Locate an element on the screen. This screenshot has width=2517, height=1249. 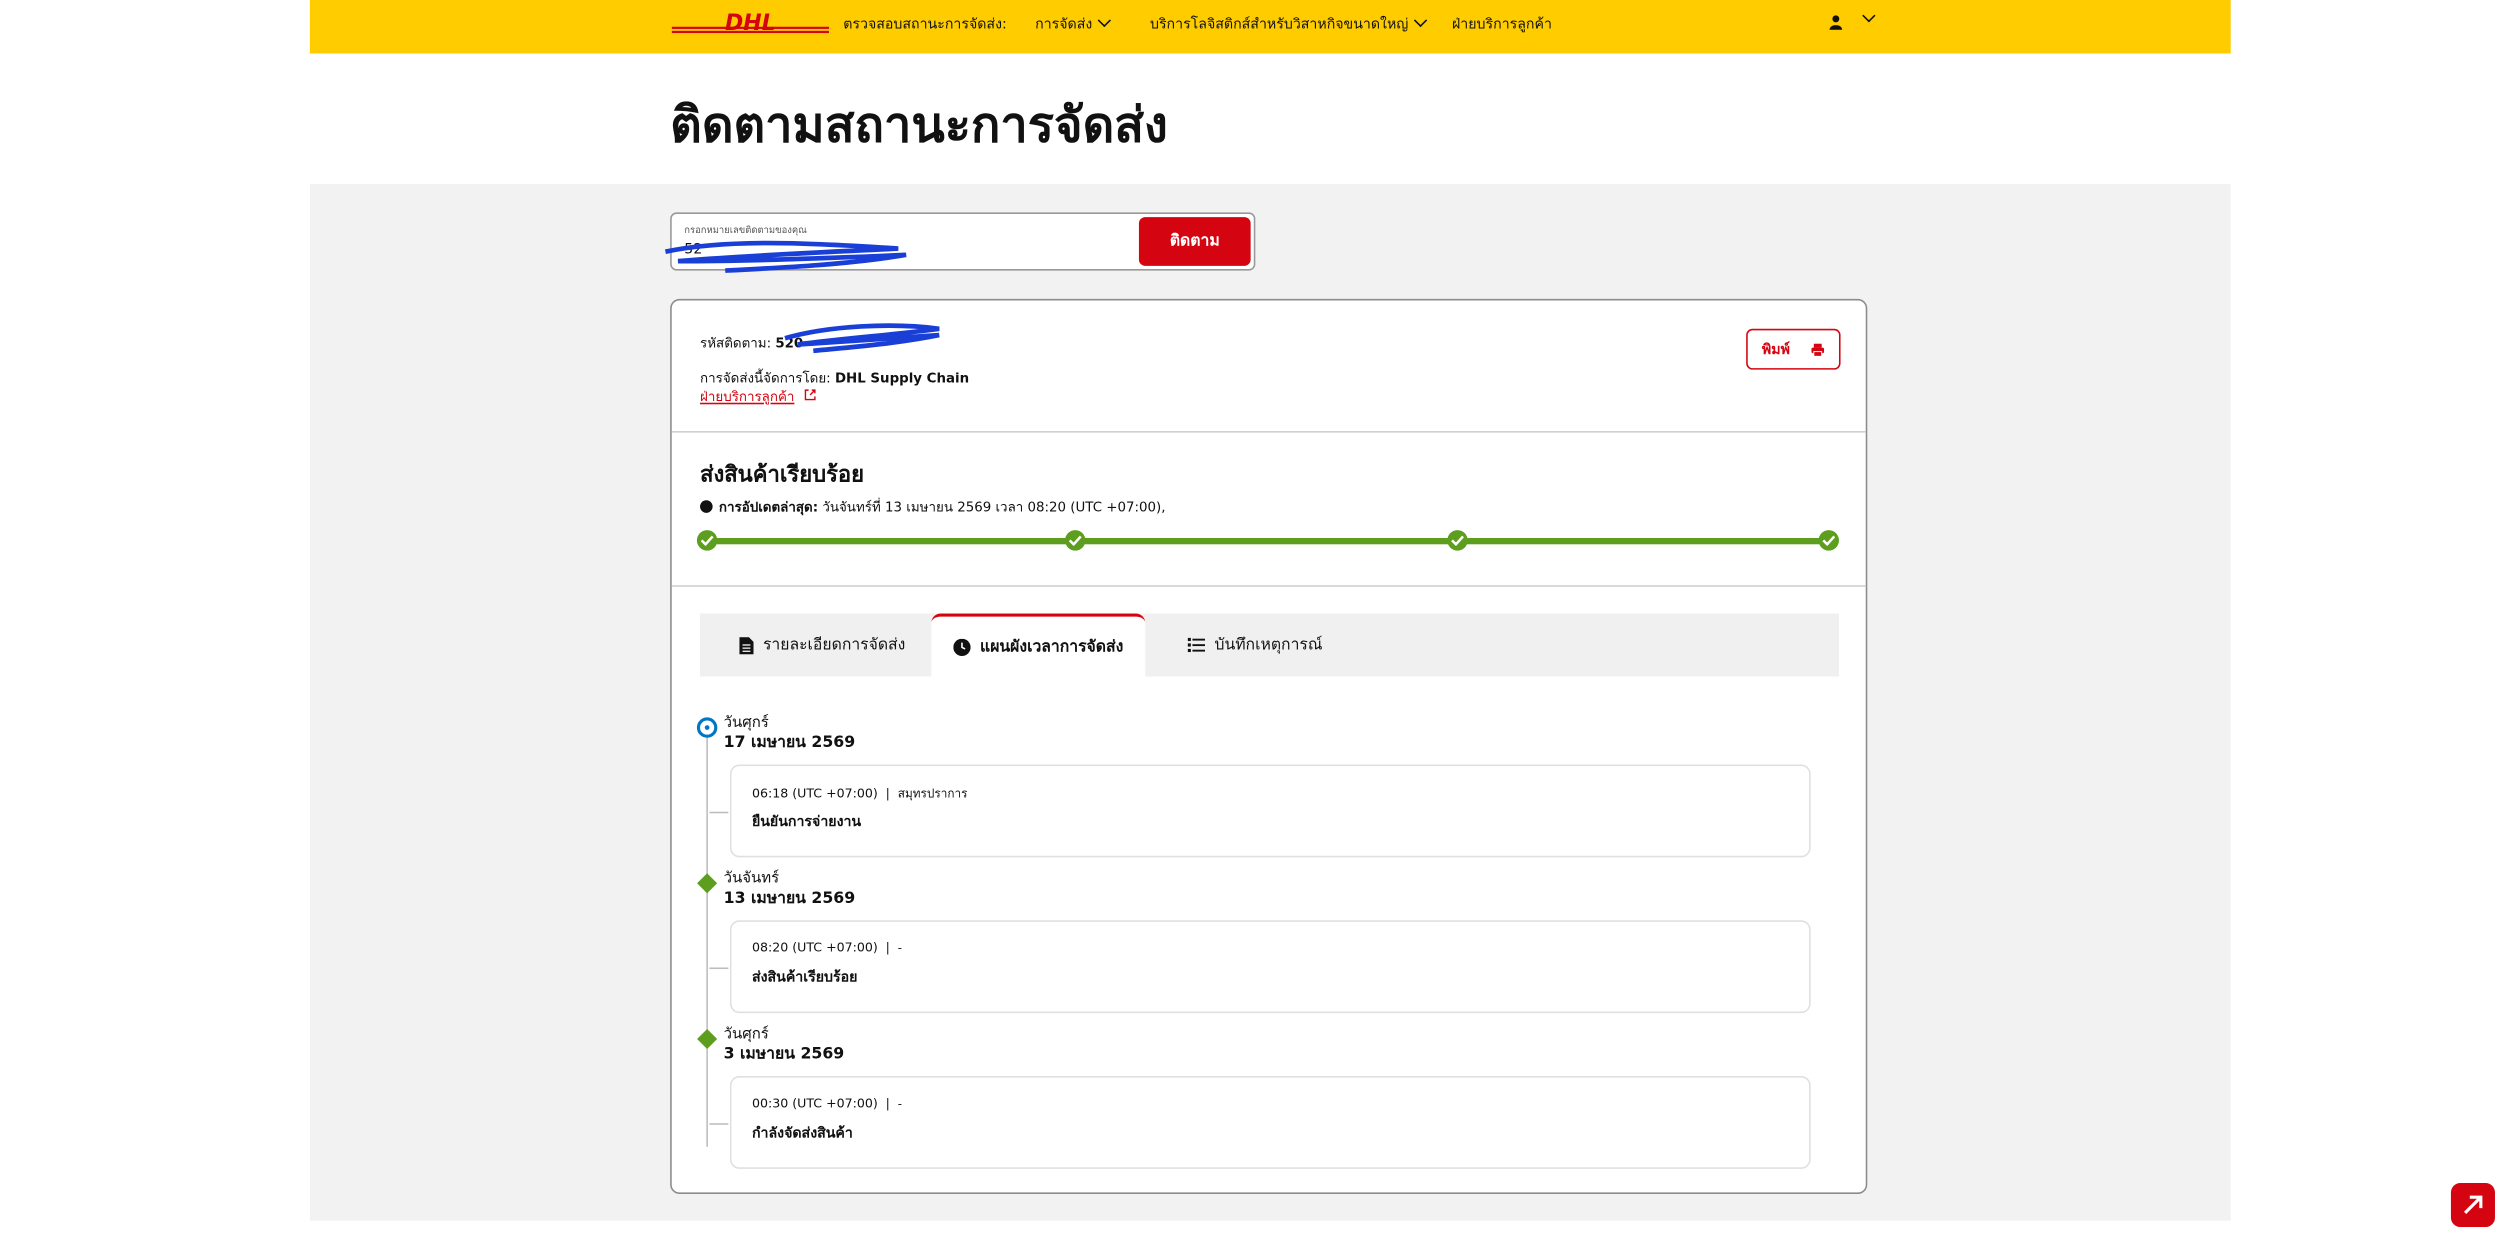
redaction-scribble is located at coordinates (862, 338).